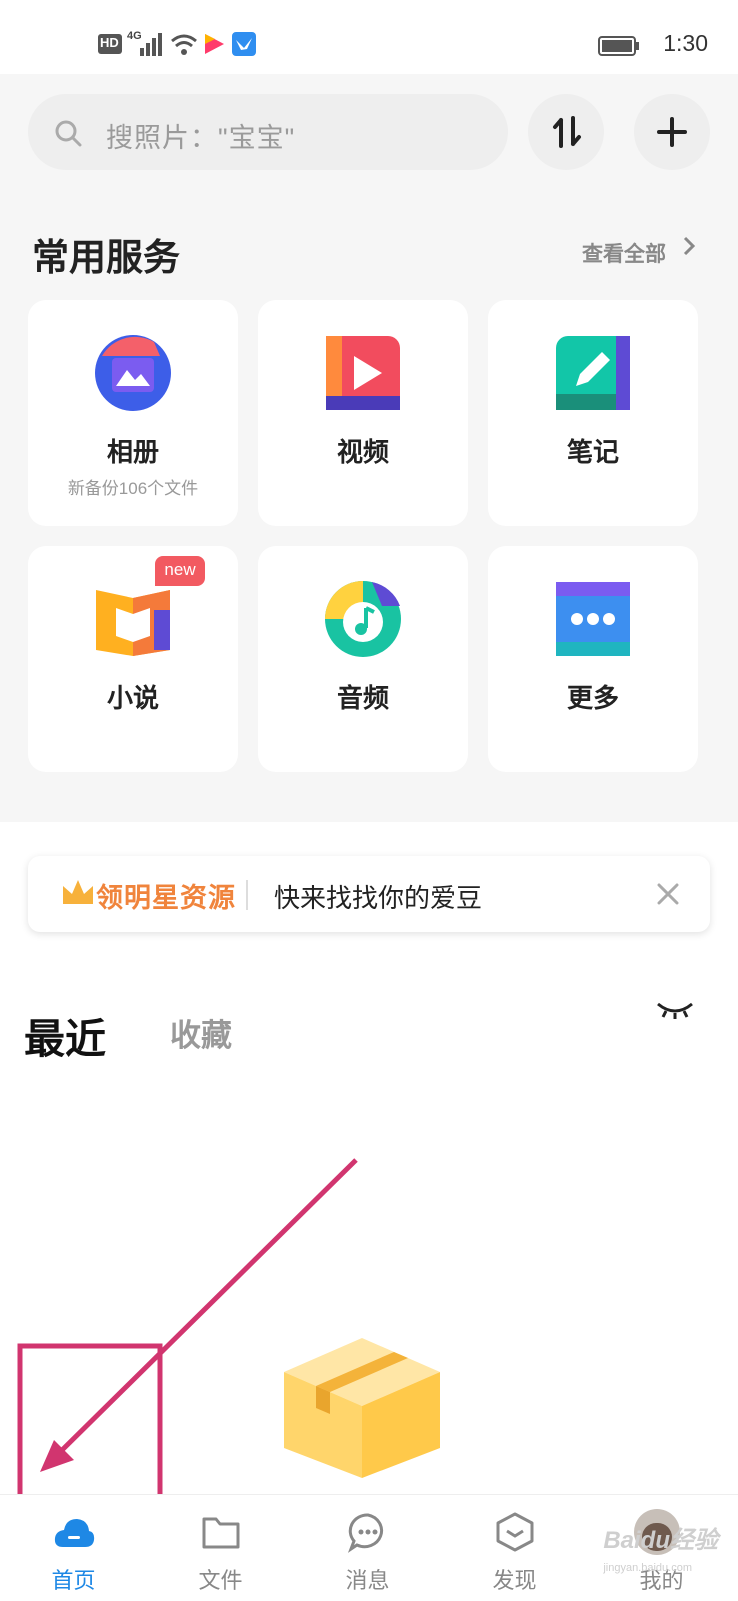  What do you see at coordinates (247, 895) in the screenshot?
I see `banner-divider` at bounding box center [247, 895].